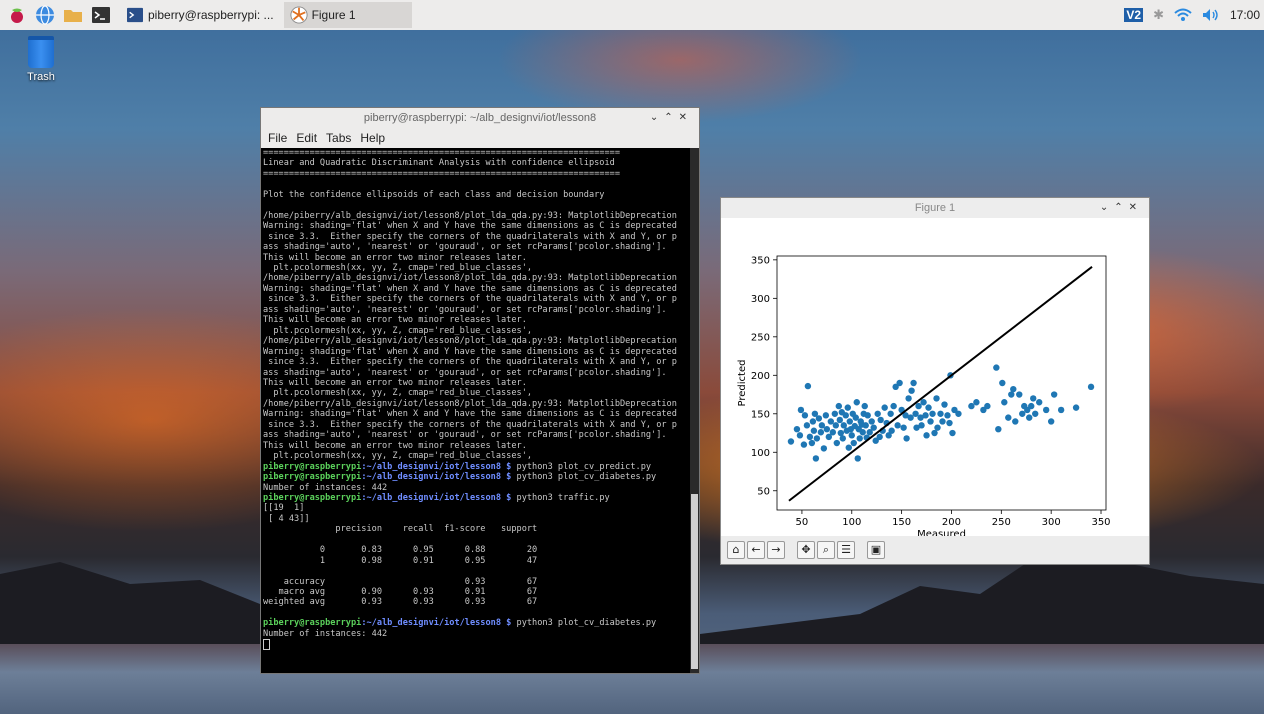 This screenshot has width=1264, height=714. What do you see at coordinates (266, 645) in the screenshot?
I see `terminal-cursor` at bounding box center [266, 645].